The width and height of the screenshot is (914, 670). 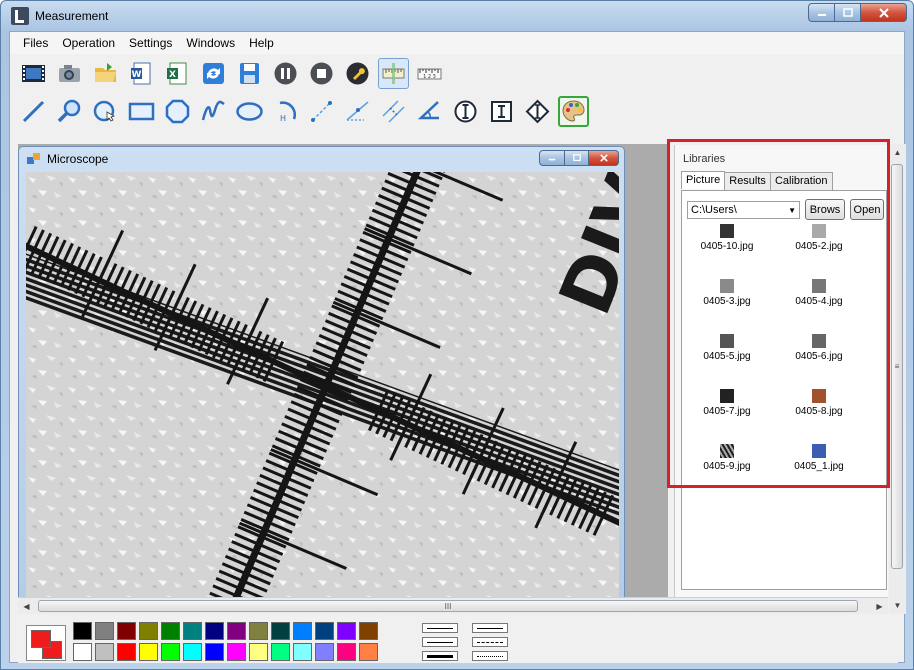 What do you see at coordinates (69, 111) in the screenshot?
I see `zoom-tool-button` at bounding box center [69, 111].